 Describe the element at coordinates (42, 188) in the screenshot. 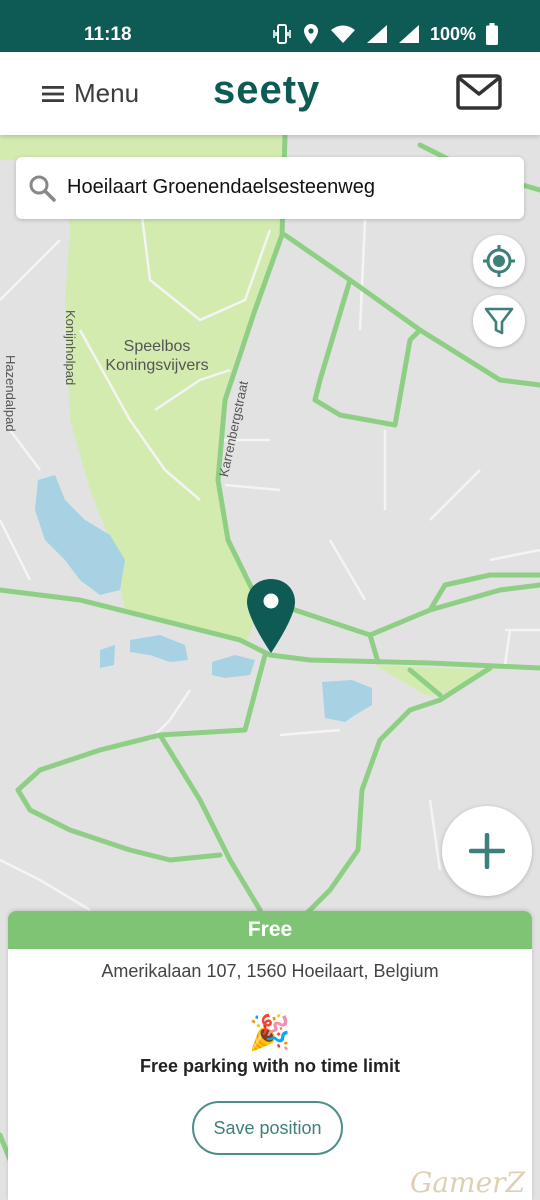

I see `search-icon` at that location.